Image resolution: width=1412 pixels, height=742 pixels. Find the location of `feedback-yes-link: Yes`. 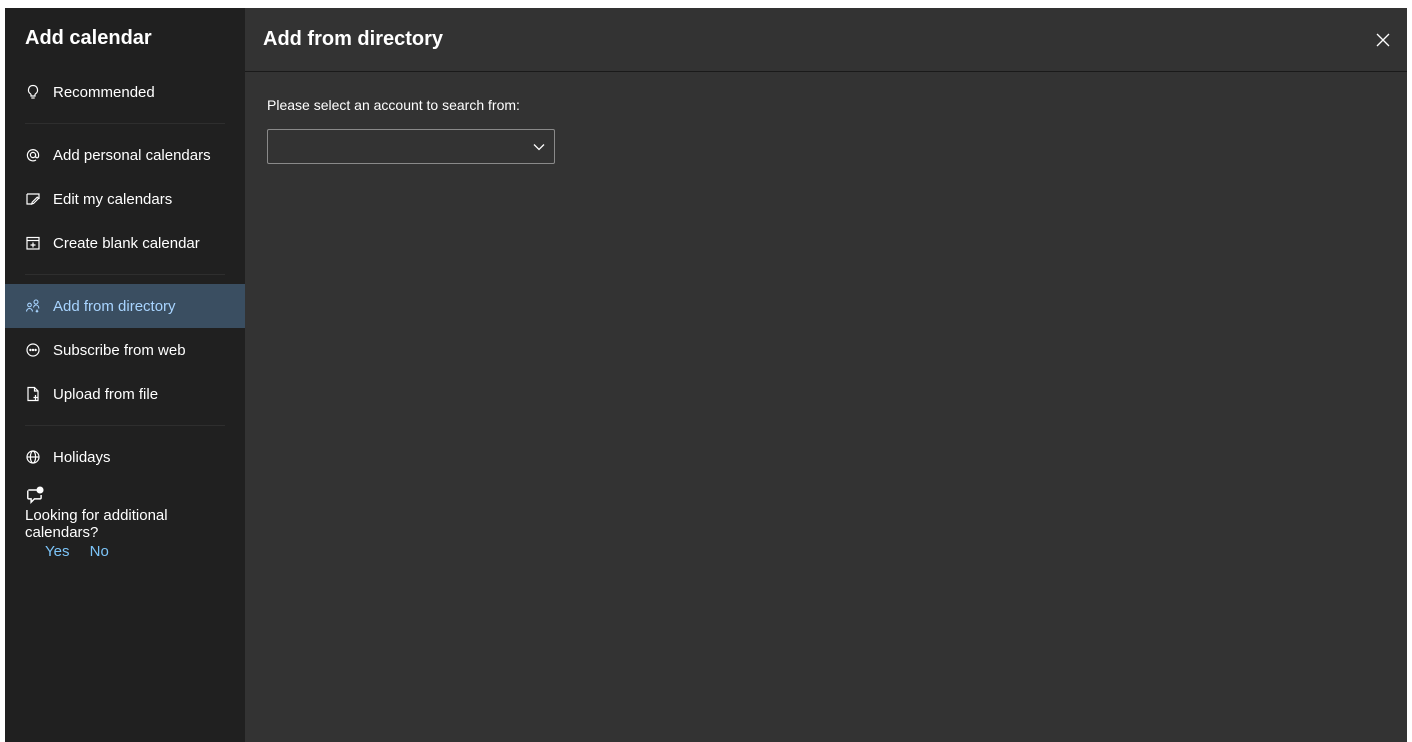

feedback-yes-link: Yes is located at coordinates (57, 551).